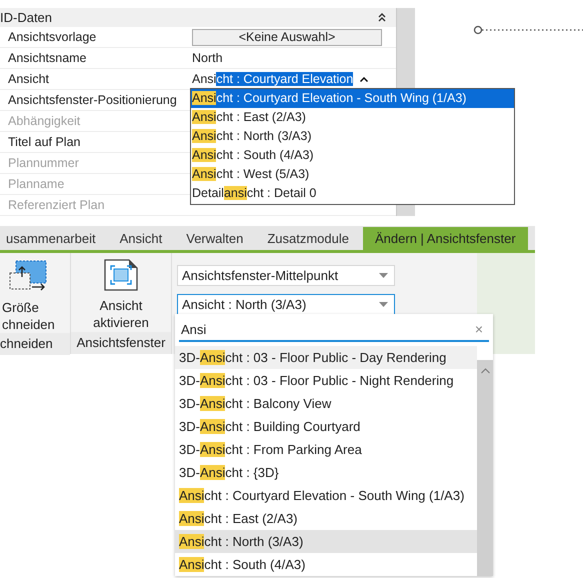  Describe the element at coordinates (35, 344) in the screenshot. I see `group-label: chneiden` at that location.